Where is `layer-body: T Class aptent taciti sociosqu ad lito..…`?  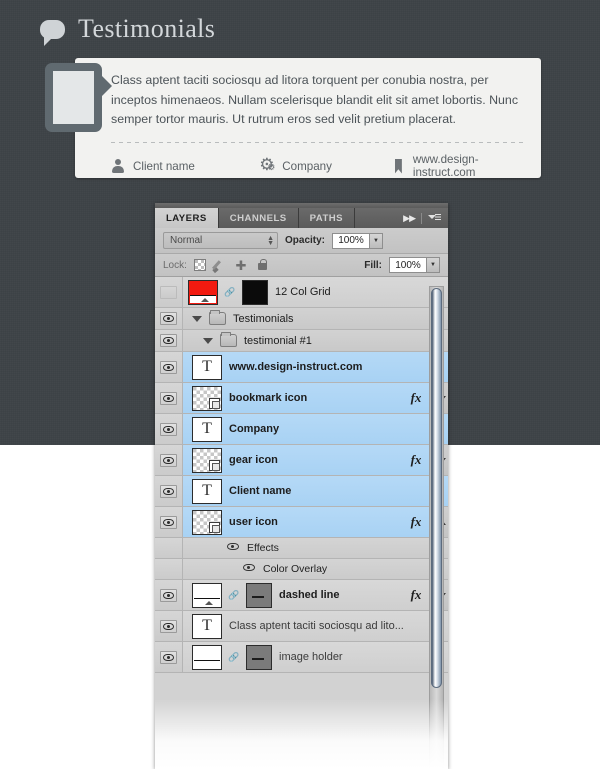
layer-body: T Class aptent taciti sociosqu ad lito..… is located at coordinates (315, 626).